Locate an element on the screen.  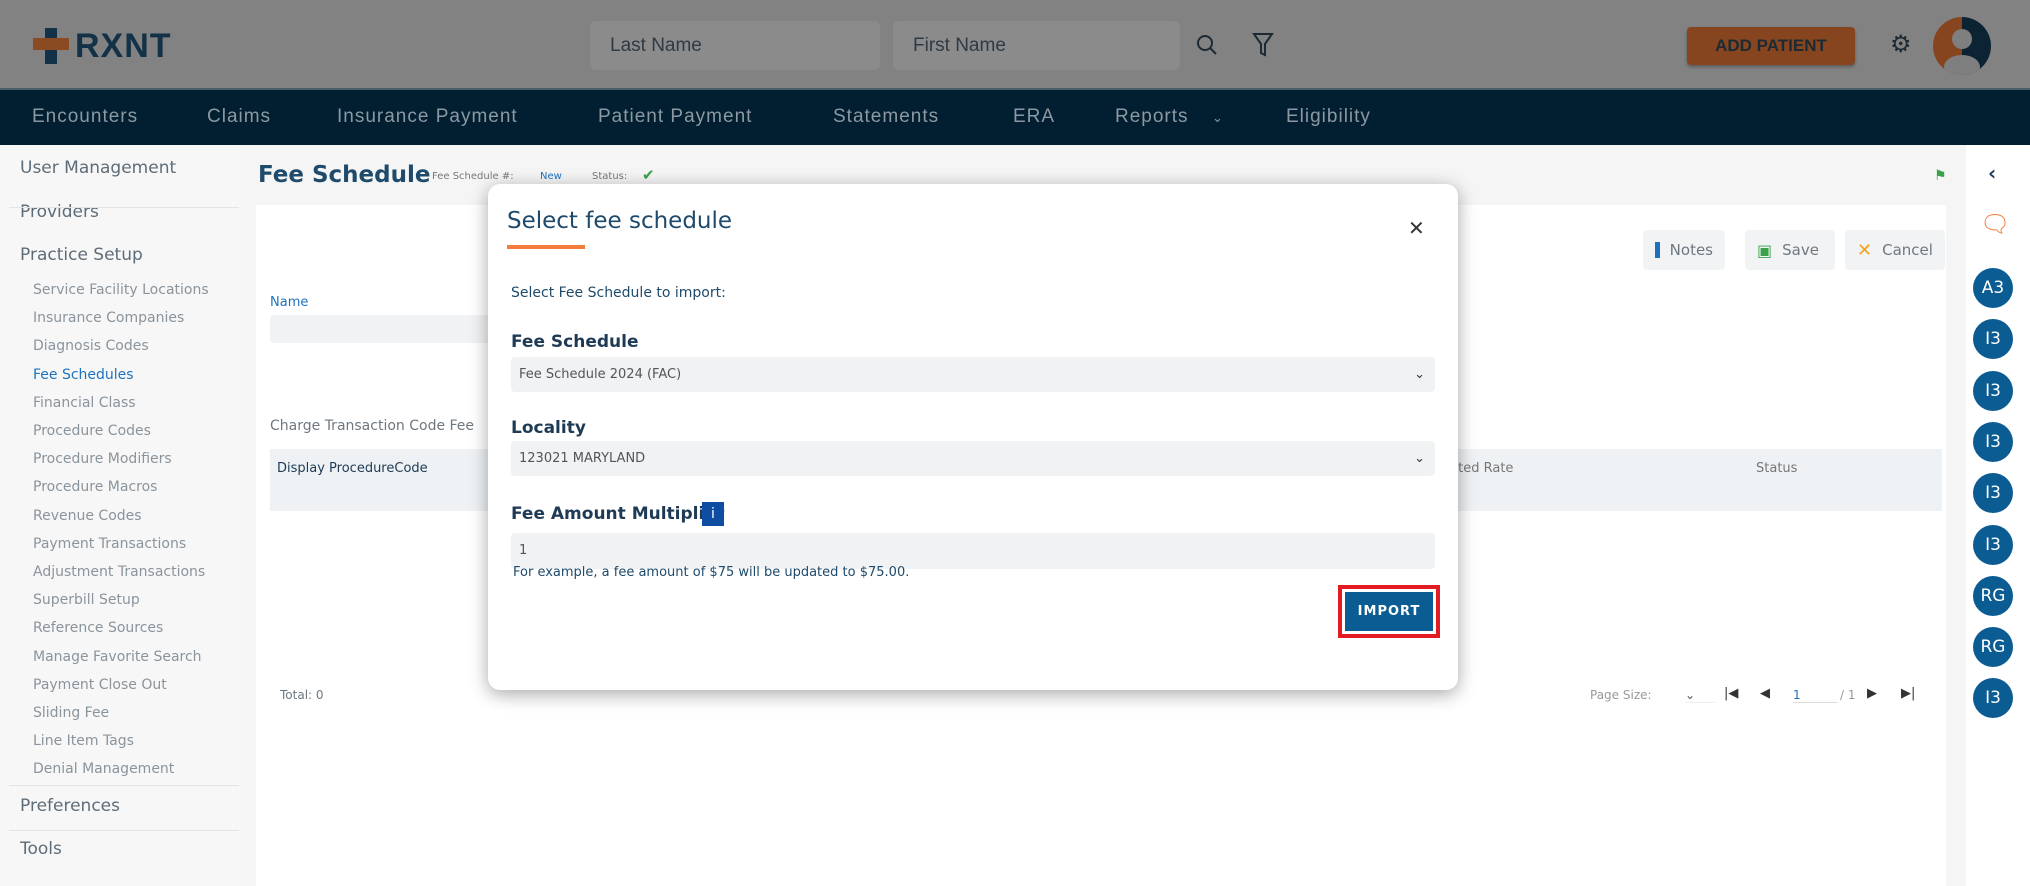
page-size-select: ⌄ is located at coordinates (1700, 695).